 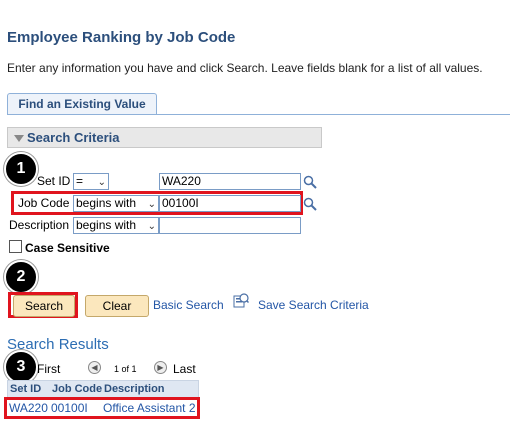 What do you see at coordinates (241, 301) in the screenshot?
I see `save-criteria-icon` at bounding box center [241, 301].